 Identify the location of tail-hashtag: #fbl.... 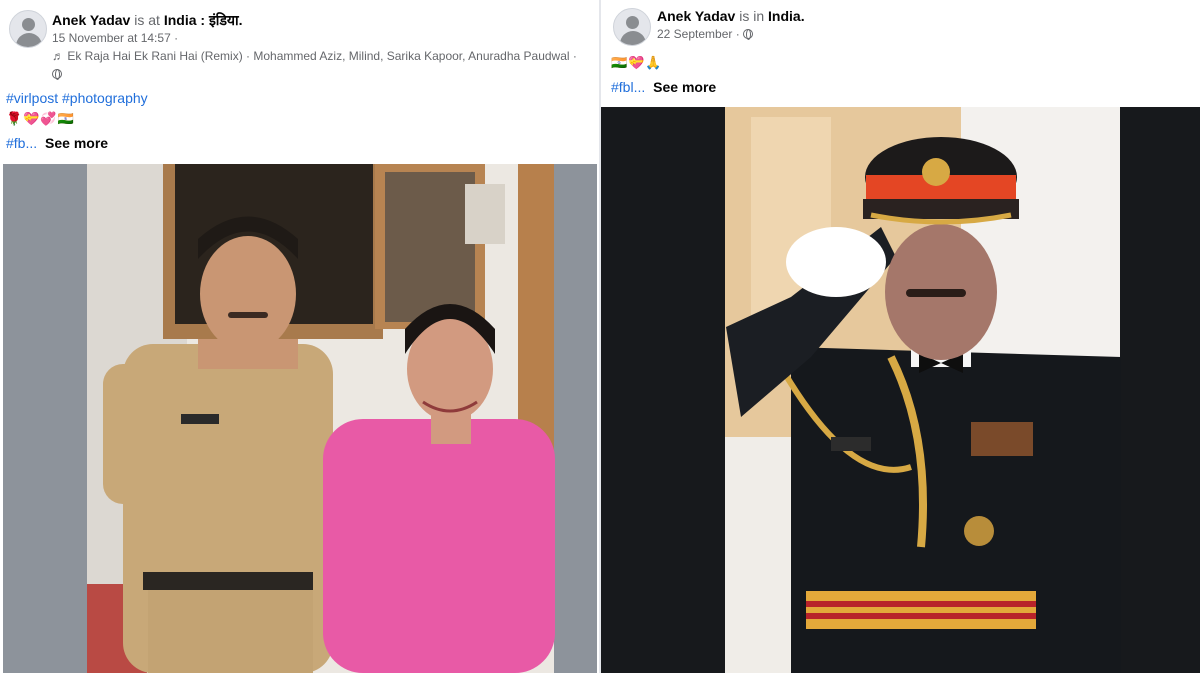
(628, 87).